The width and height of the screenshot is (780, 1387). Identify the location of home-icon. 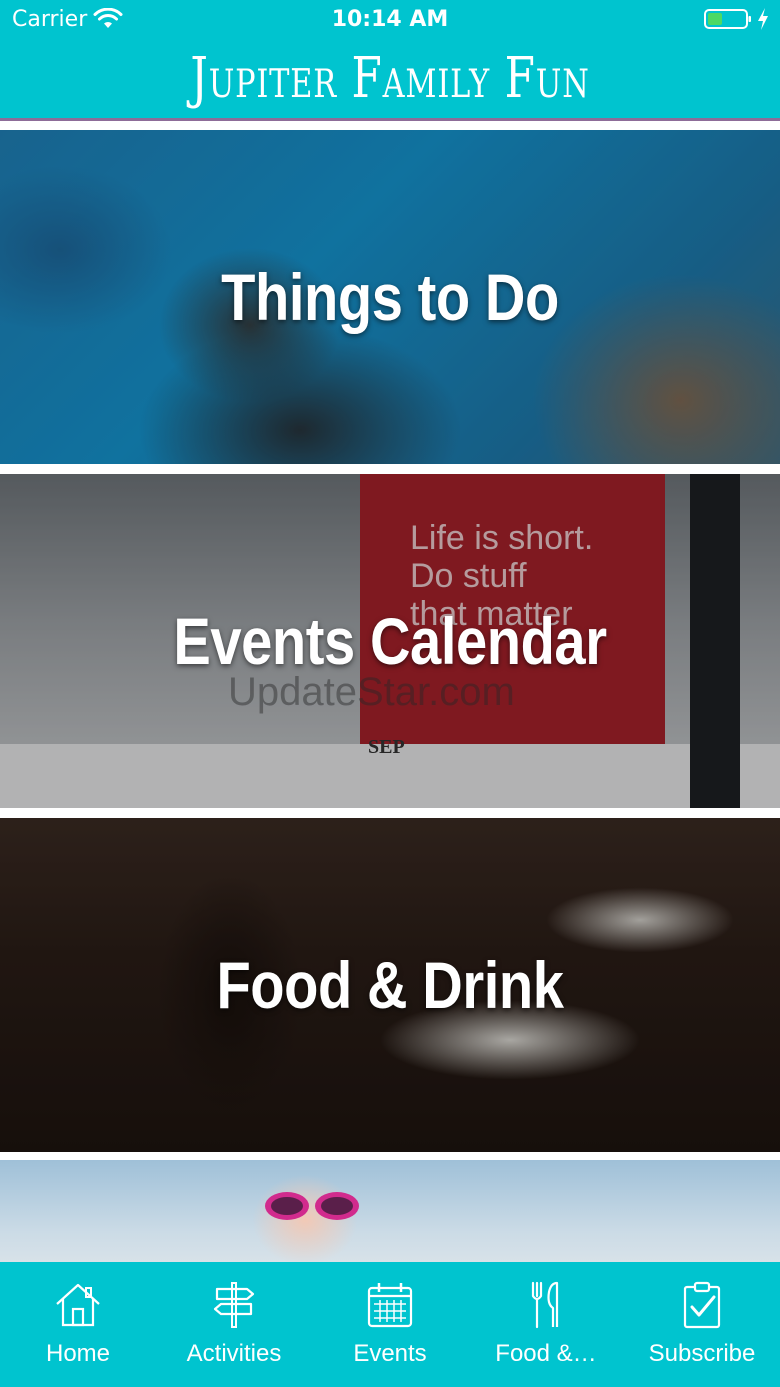
(78, 1305).